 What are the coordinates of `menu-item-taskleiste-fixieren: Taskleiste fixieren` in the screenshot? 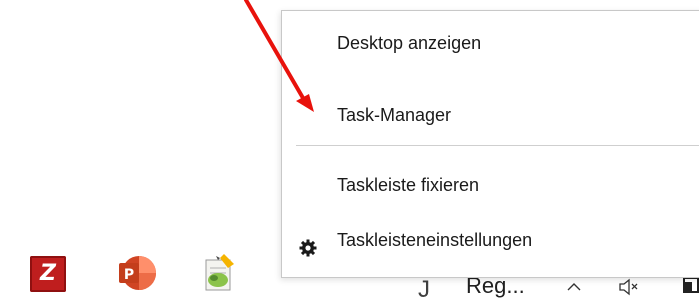 It's located at (490, 185).